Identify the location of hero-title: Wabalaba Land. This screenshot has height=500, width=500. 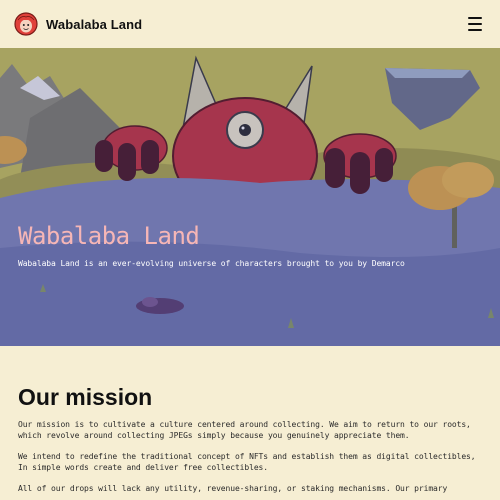
(109, 236).